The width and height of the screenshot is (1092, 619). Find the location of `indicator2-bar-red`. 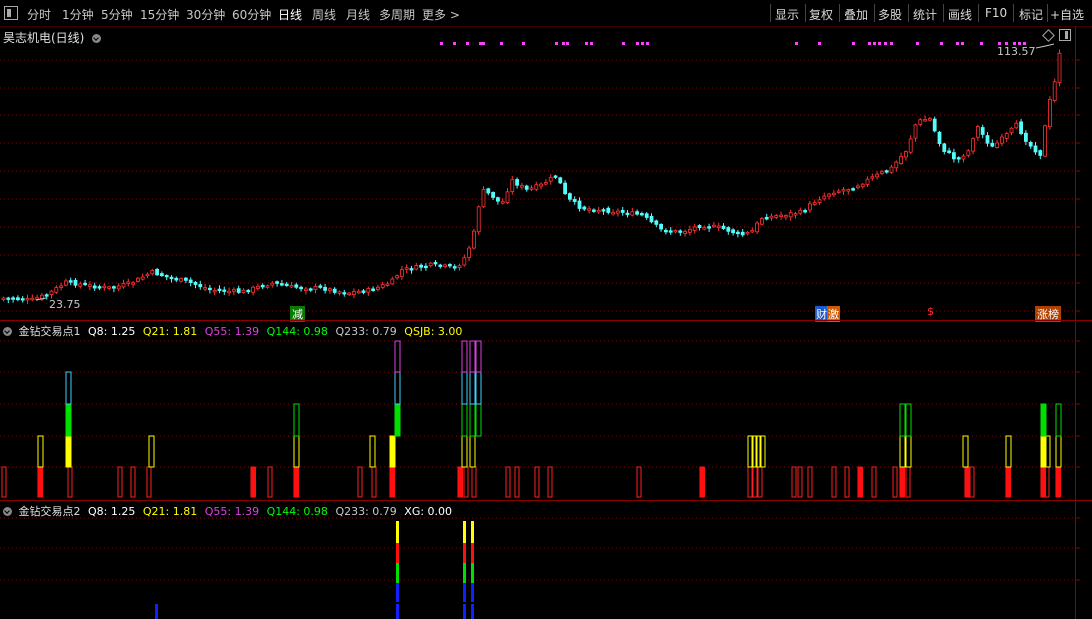

indicator2-bar-red is located at coordinates (472, 553).